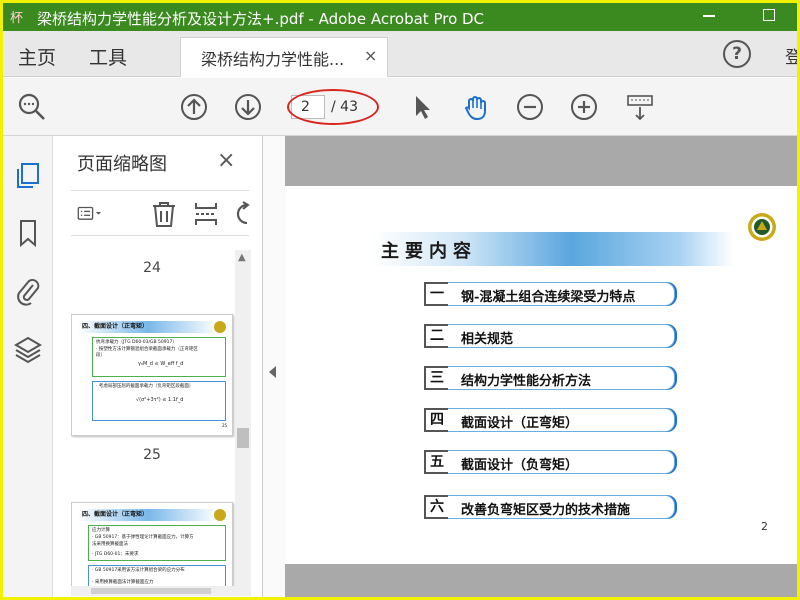 Image resolution: width=800 pixels, height=600 pixels. Describe the element at coordinates (422, 107) in the screenshot. I see `select-cursor-icon` at that location.